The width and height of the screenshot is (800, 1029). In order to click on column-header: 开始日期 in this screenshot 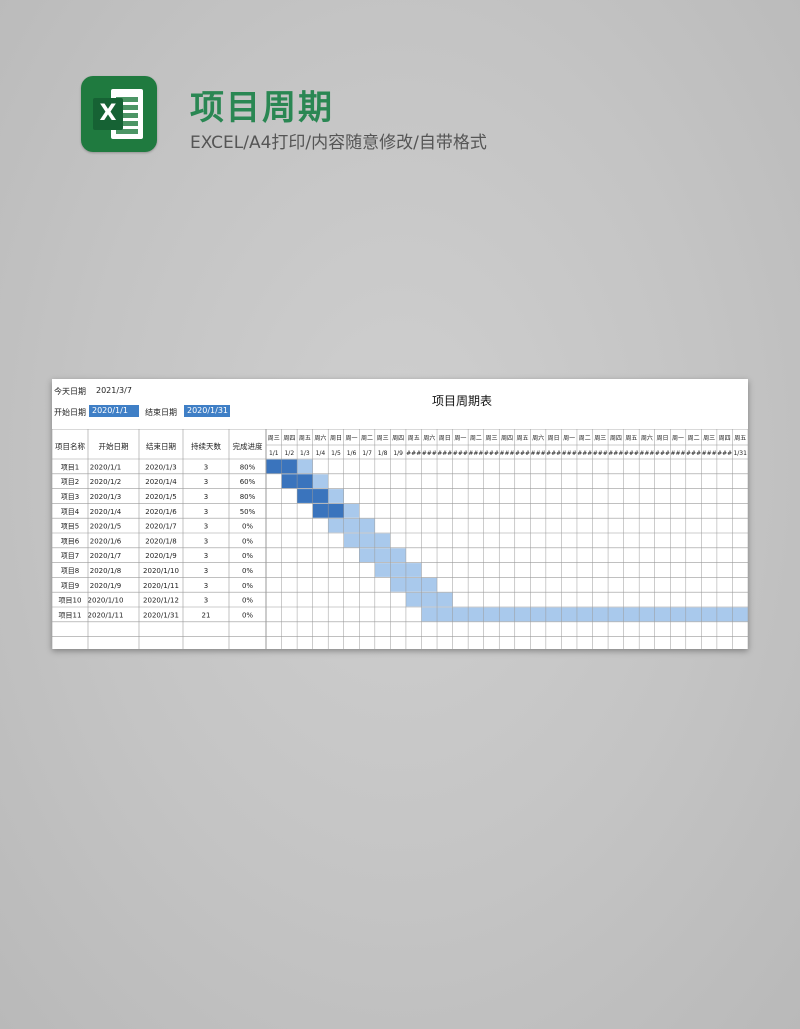, I will do `click(114, 446)`.